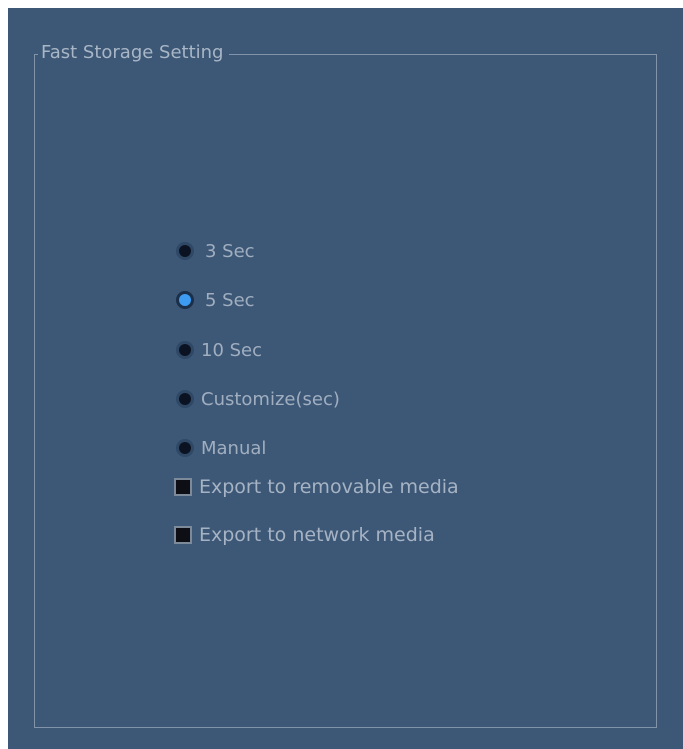  I want to click on export-network-checkbox, so click(183, 535).